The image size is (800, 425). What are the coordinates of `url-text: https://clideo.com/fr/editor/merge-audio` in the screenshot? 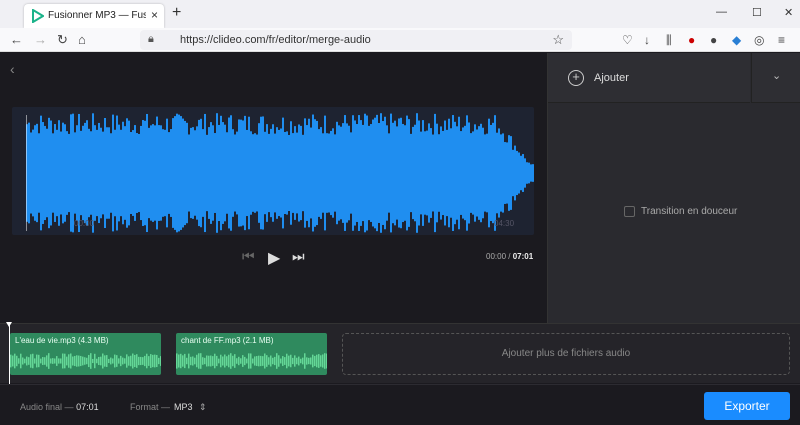 It's located at (275, 40).